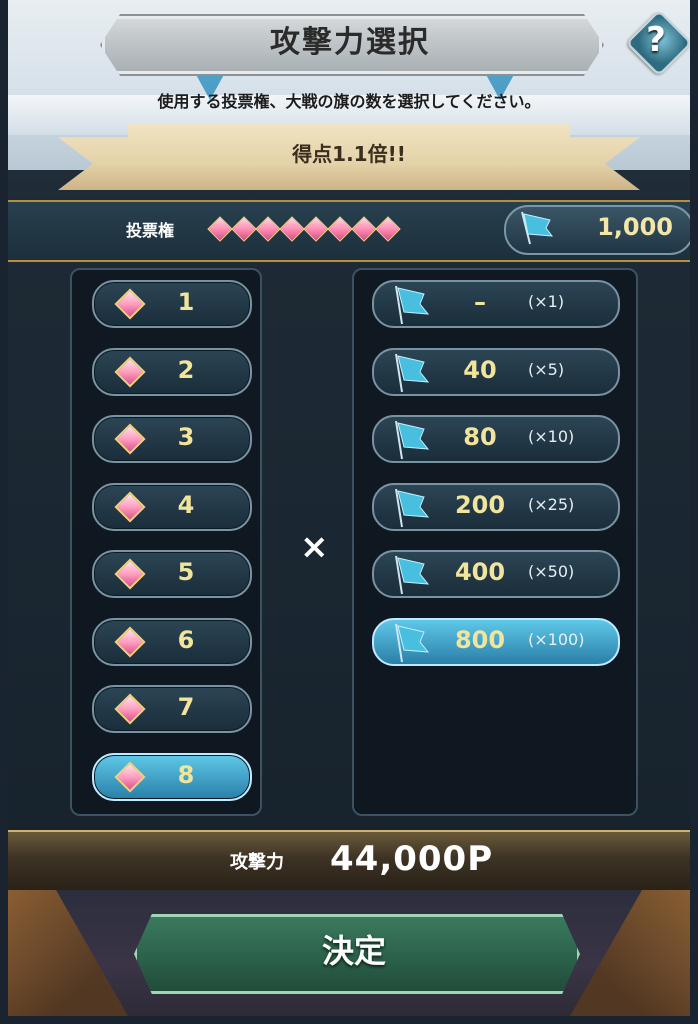  I want to click on vote-option-label: 1, so click(186, 302).